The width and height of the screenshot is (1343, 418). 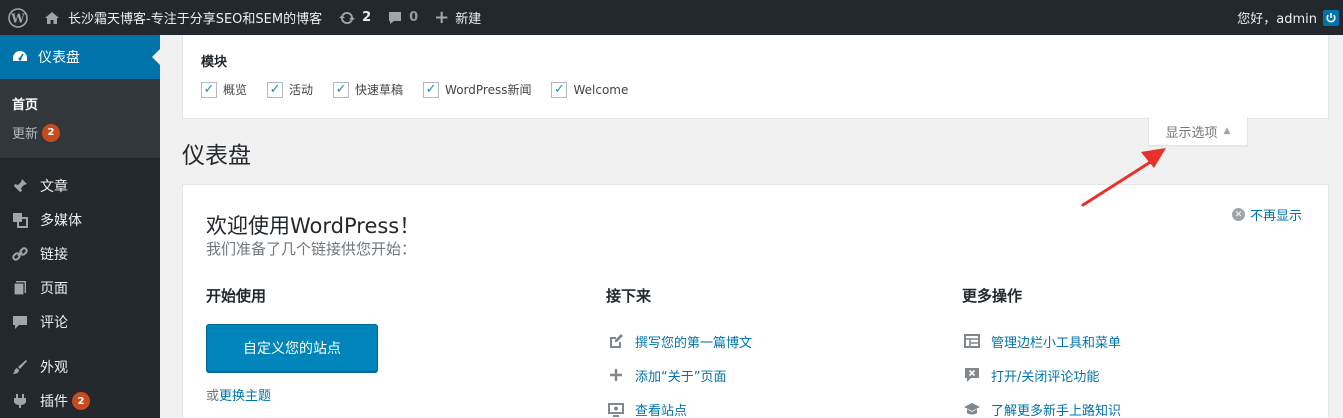 What do you see at coordinates (616, 341) in the screenshot?
I see `edit-icon` at bounding box center [616, 341].